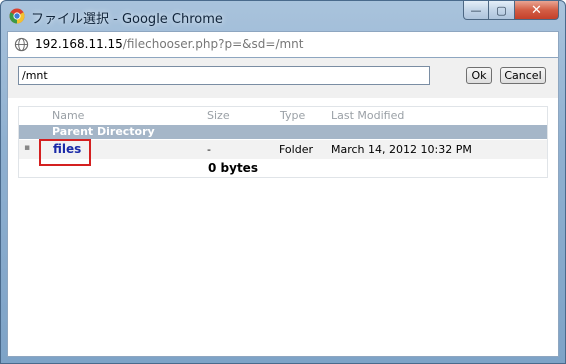 The width and height of the screenshot is (566, 364). I want to click on column-size: Size, so click(218, 115).